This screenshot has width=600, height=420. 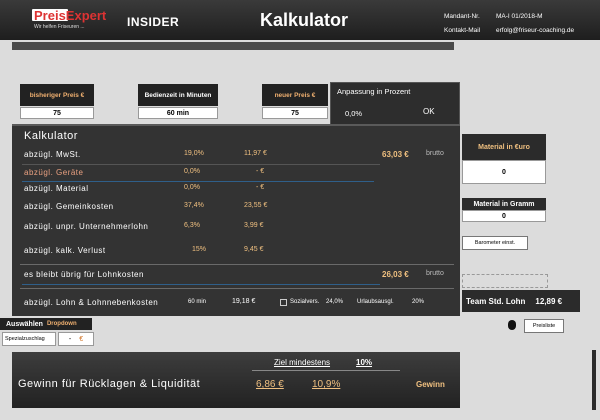 What do you see at coordinates (519, 16) in the screenshot?
I see `mandant-value: MA-I 01/2018-M` at bounding box center [519, 16].